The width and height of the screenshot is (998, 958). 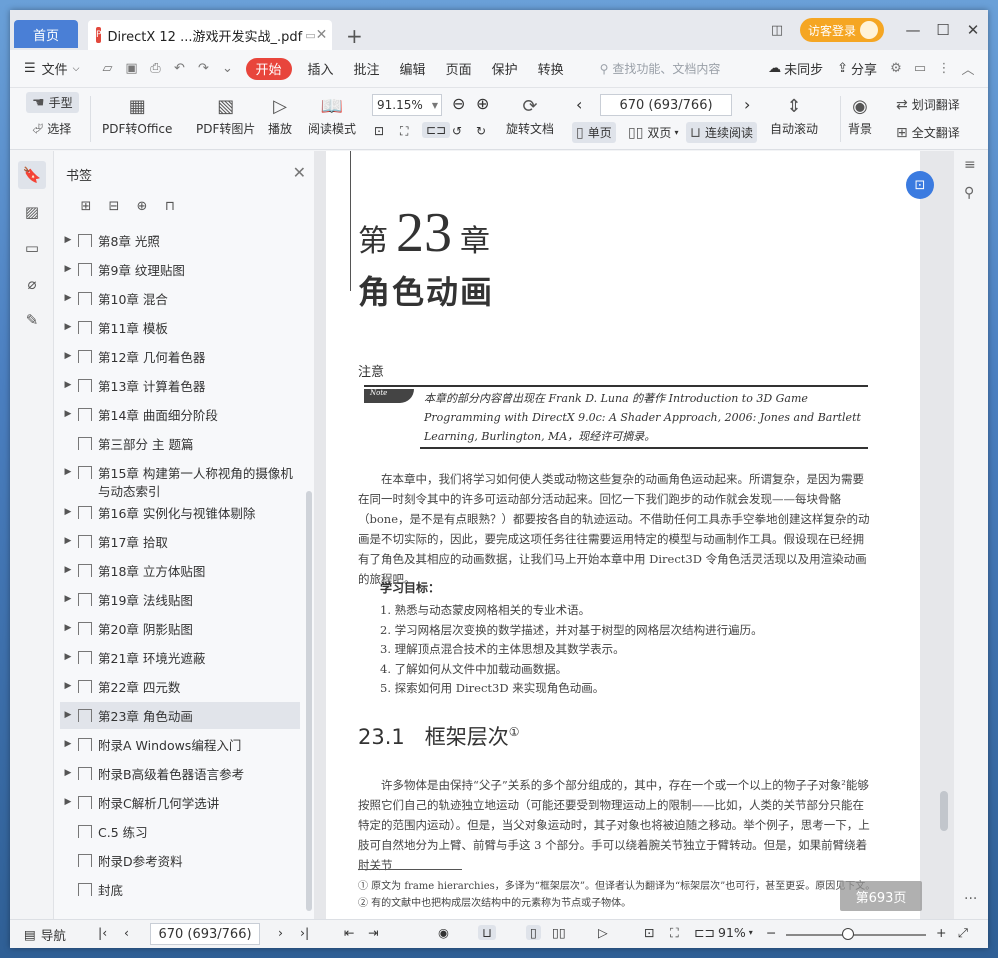 I want to click on continuous-icon: ⊔, so click(x=487, y=932).